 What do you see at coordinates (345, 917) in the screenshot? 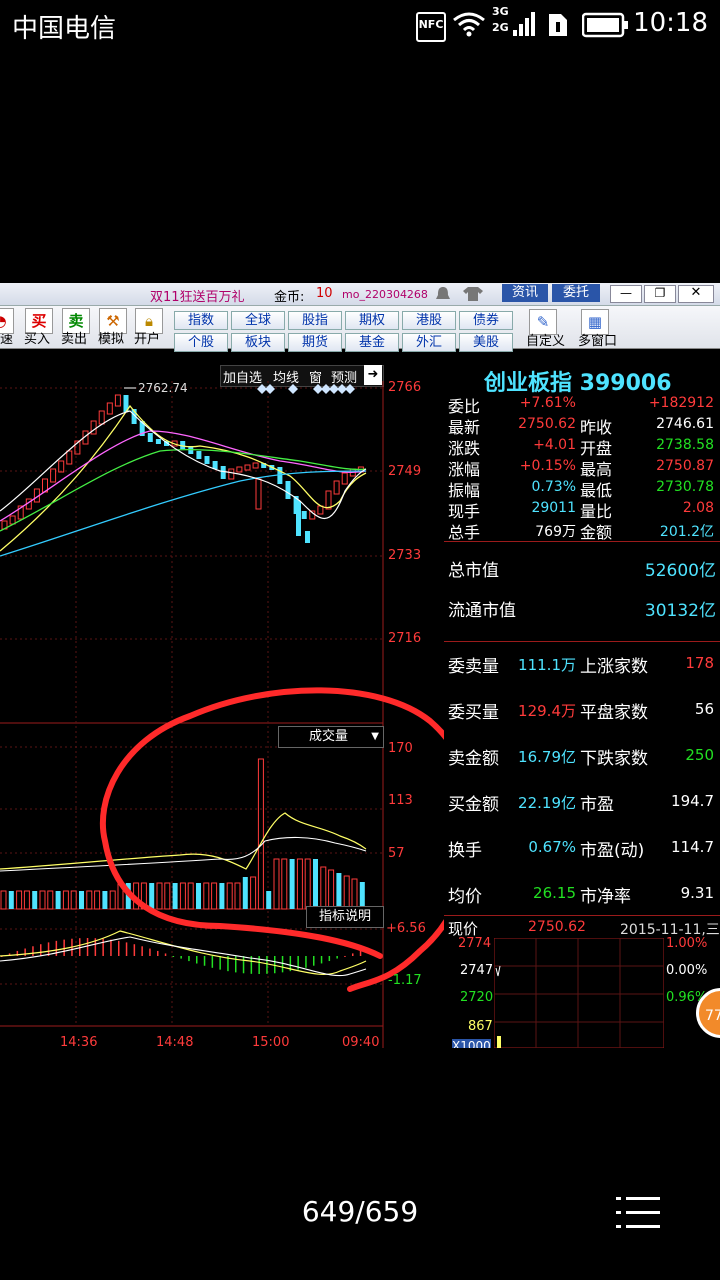
I see `indicator-help-button: 指标说明` at bounding box center [345, 917].